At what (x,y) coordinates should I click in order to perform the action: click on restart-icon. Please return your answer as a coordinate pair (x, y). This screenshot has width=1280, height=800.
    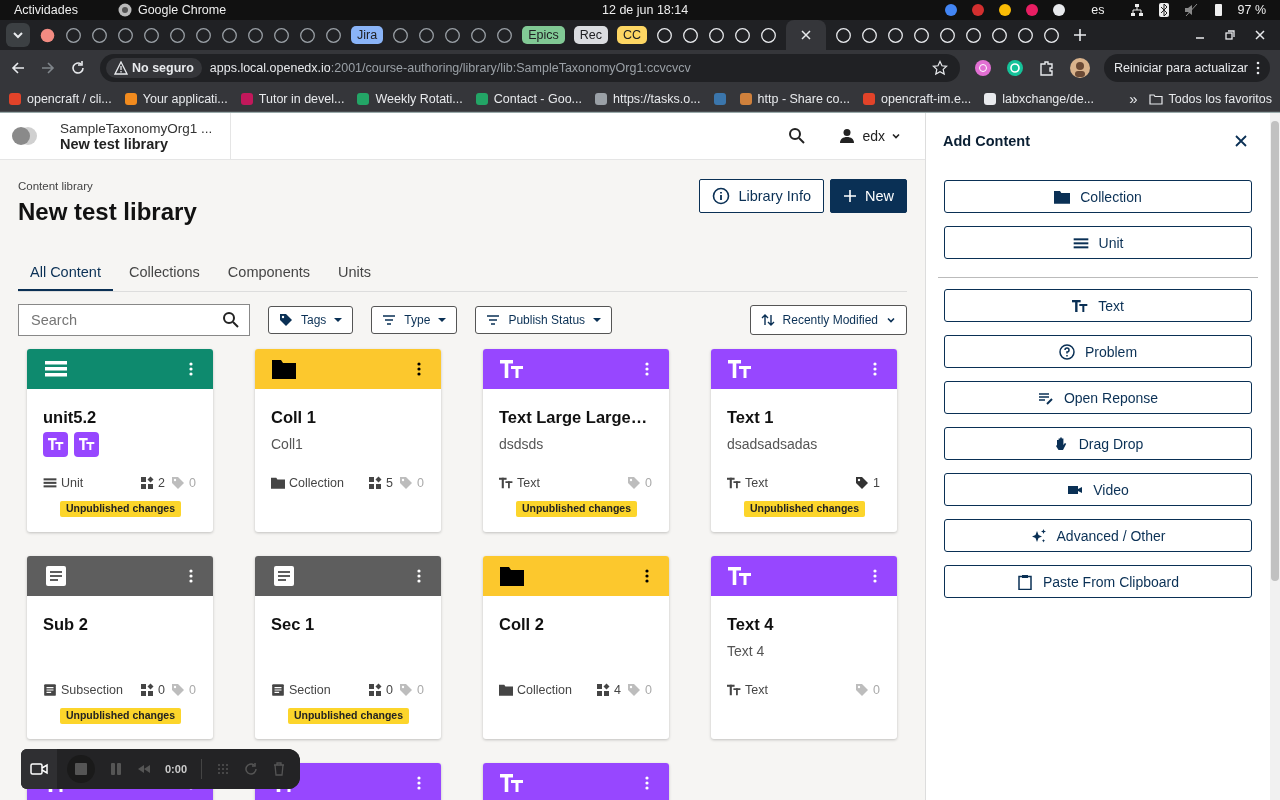
    Looking at the image, I should click on (251, 769).